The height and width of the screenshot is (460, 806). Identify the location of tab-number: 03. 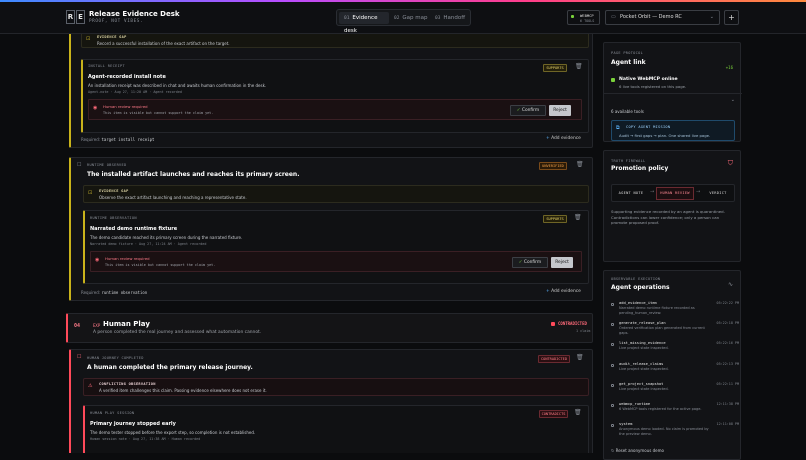
(438, 18).